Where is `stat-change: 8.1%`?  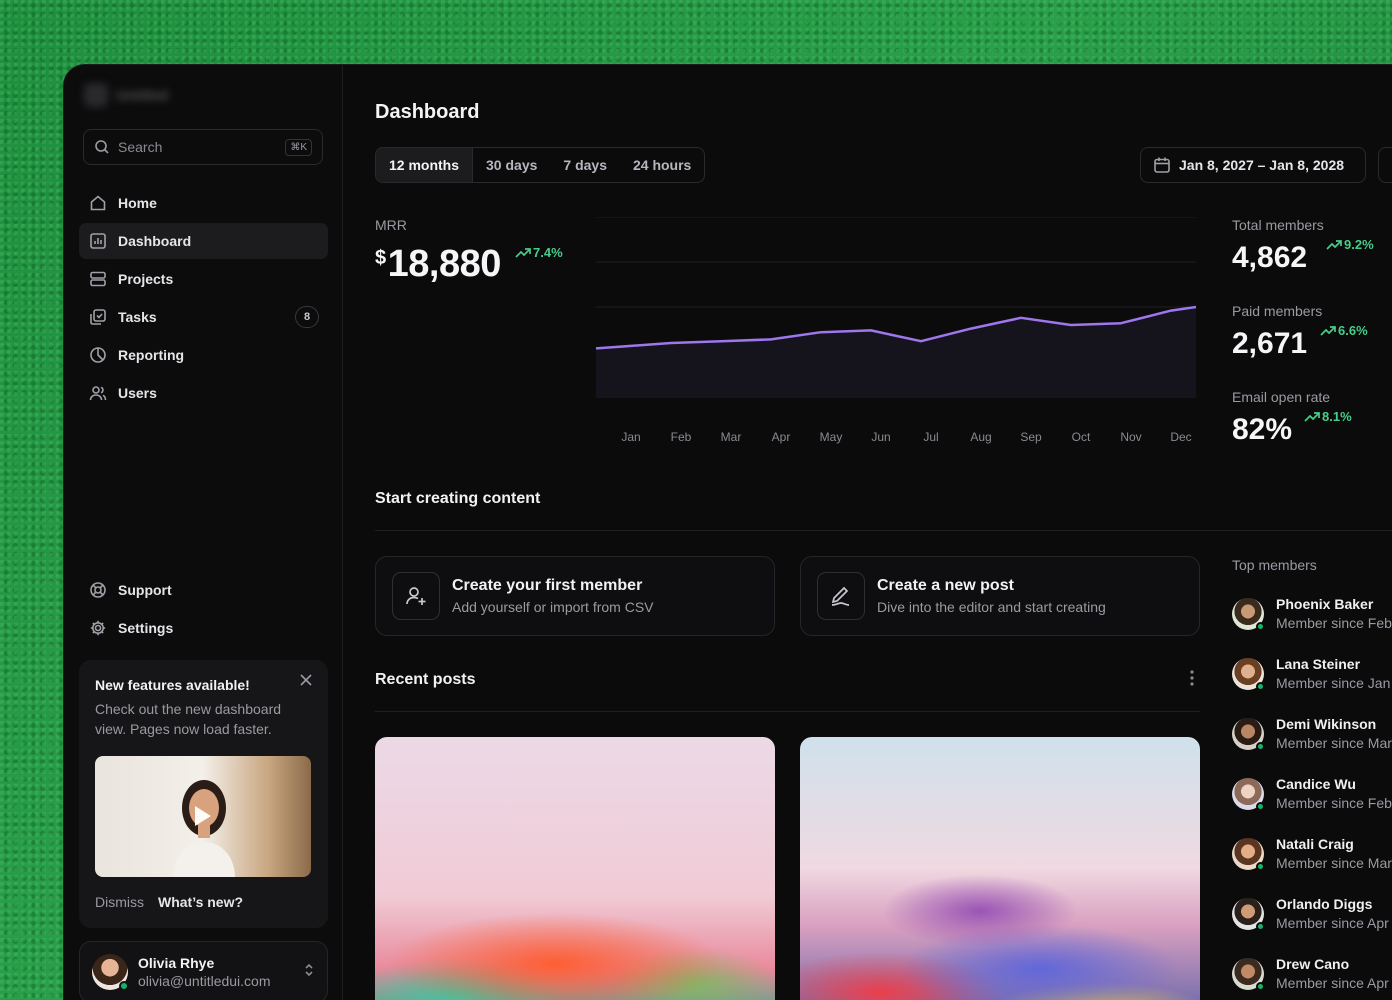 stat-change: 8.1% is located at coordinates (1337, 416).